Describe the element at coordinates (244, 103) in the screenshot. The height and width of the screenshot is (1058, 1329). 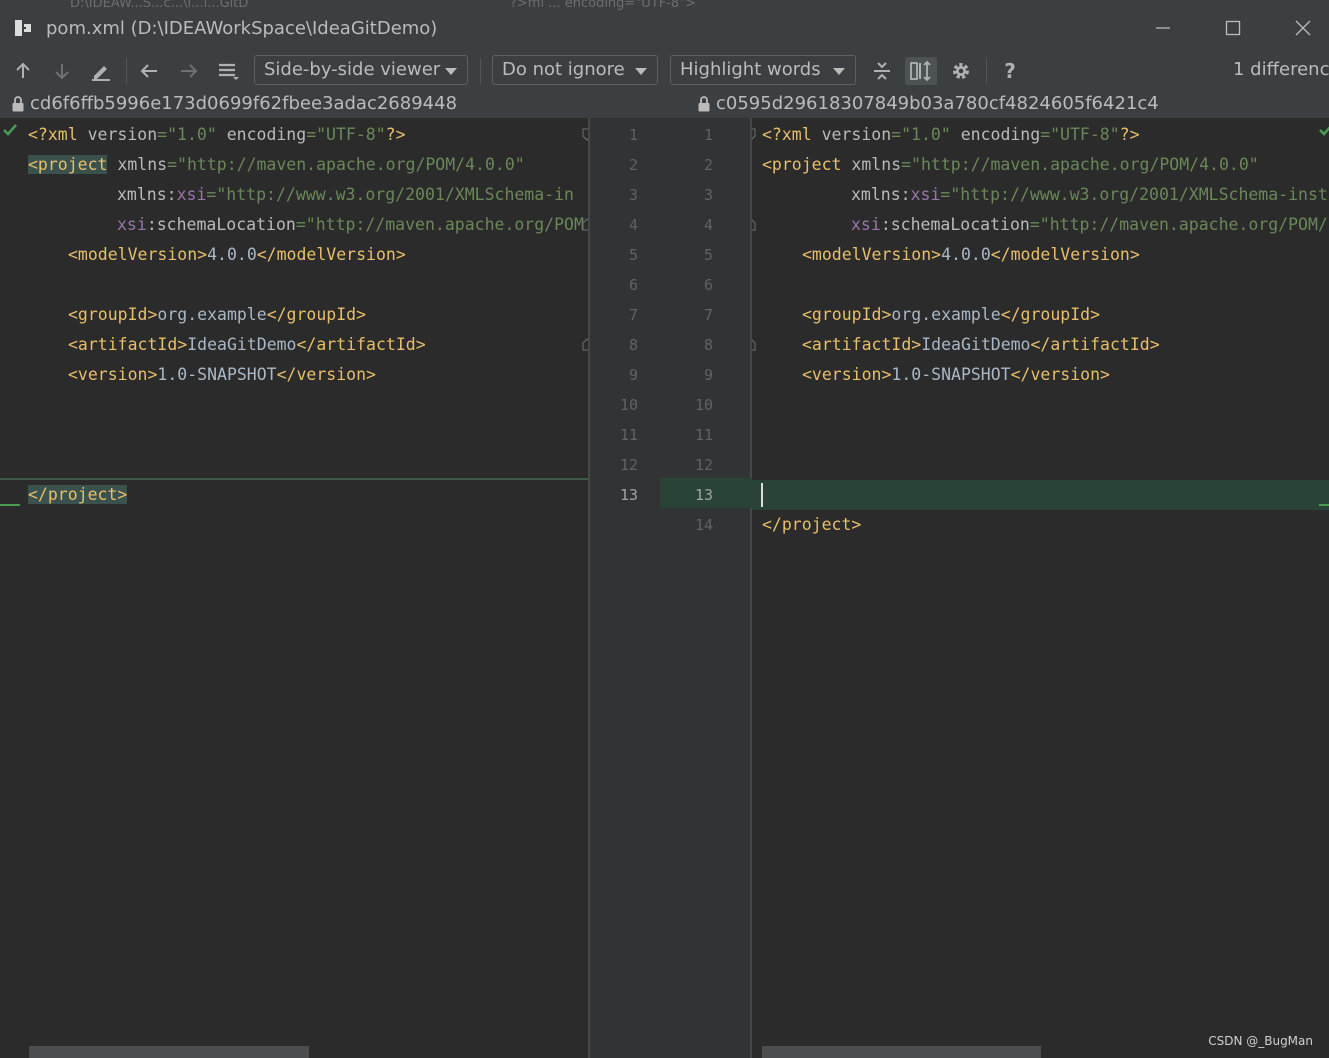
I see `left-revision-hash: cd6f6ffb5996e173d0699f62fbee3adac2689448` at that location.